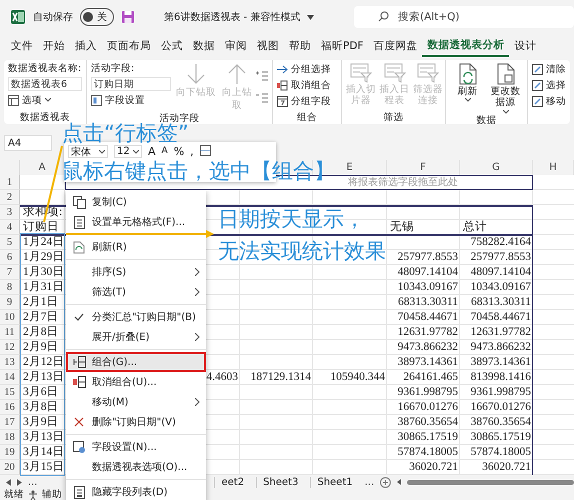 The width and height of the screenshot is (574, 500). Describe the element at coordinates (553, 167) in the screenshot. I see `column-header: H` at that location.